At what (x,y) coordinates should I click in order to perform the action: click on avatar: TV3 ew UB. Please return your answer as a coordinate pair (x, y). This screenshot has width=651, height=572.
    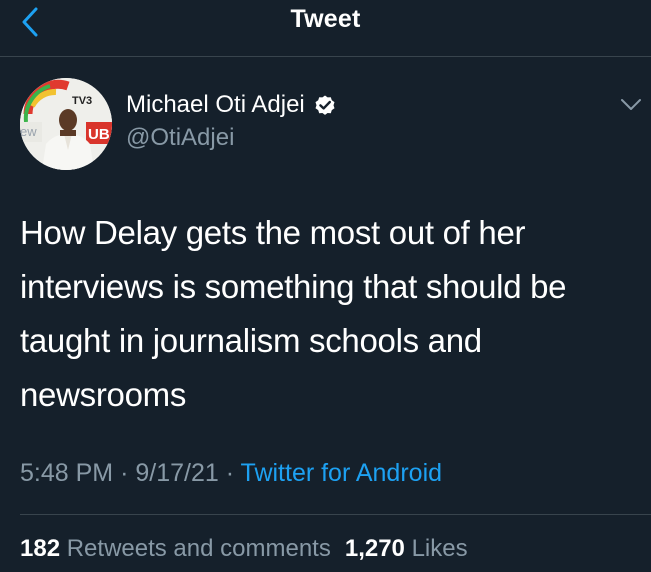
    Looking at the image, I should click on (66, 124).